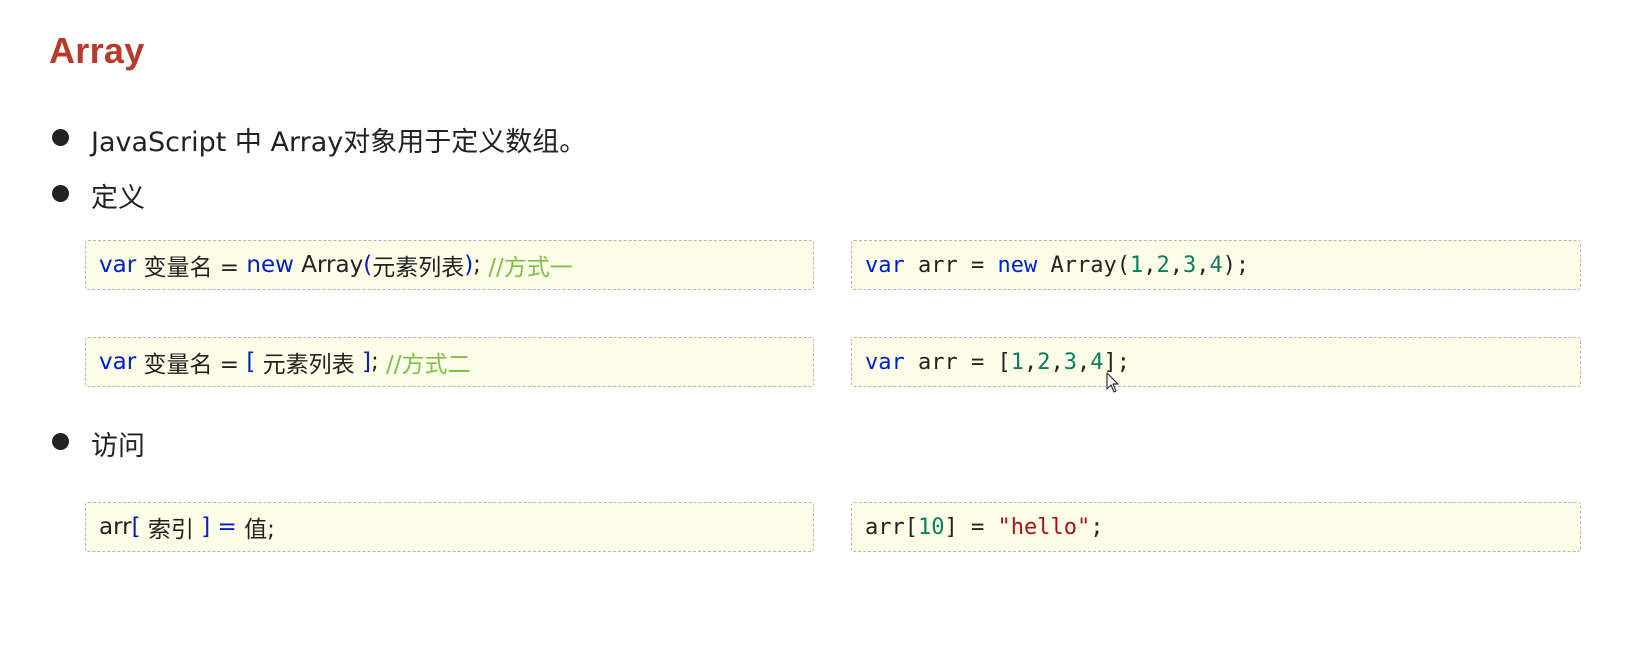 This screenshot has width=1649, height=646. I want to click on access-example-box: arr[10] = "hello";, so click(1216, 527).